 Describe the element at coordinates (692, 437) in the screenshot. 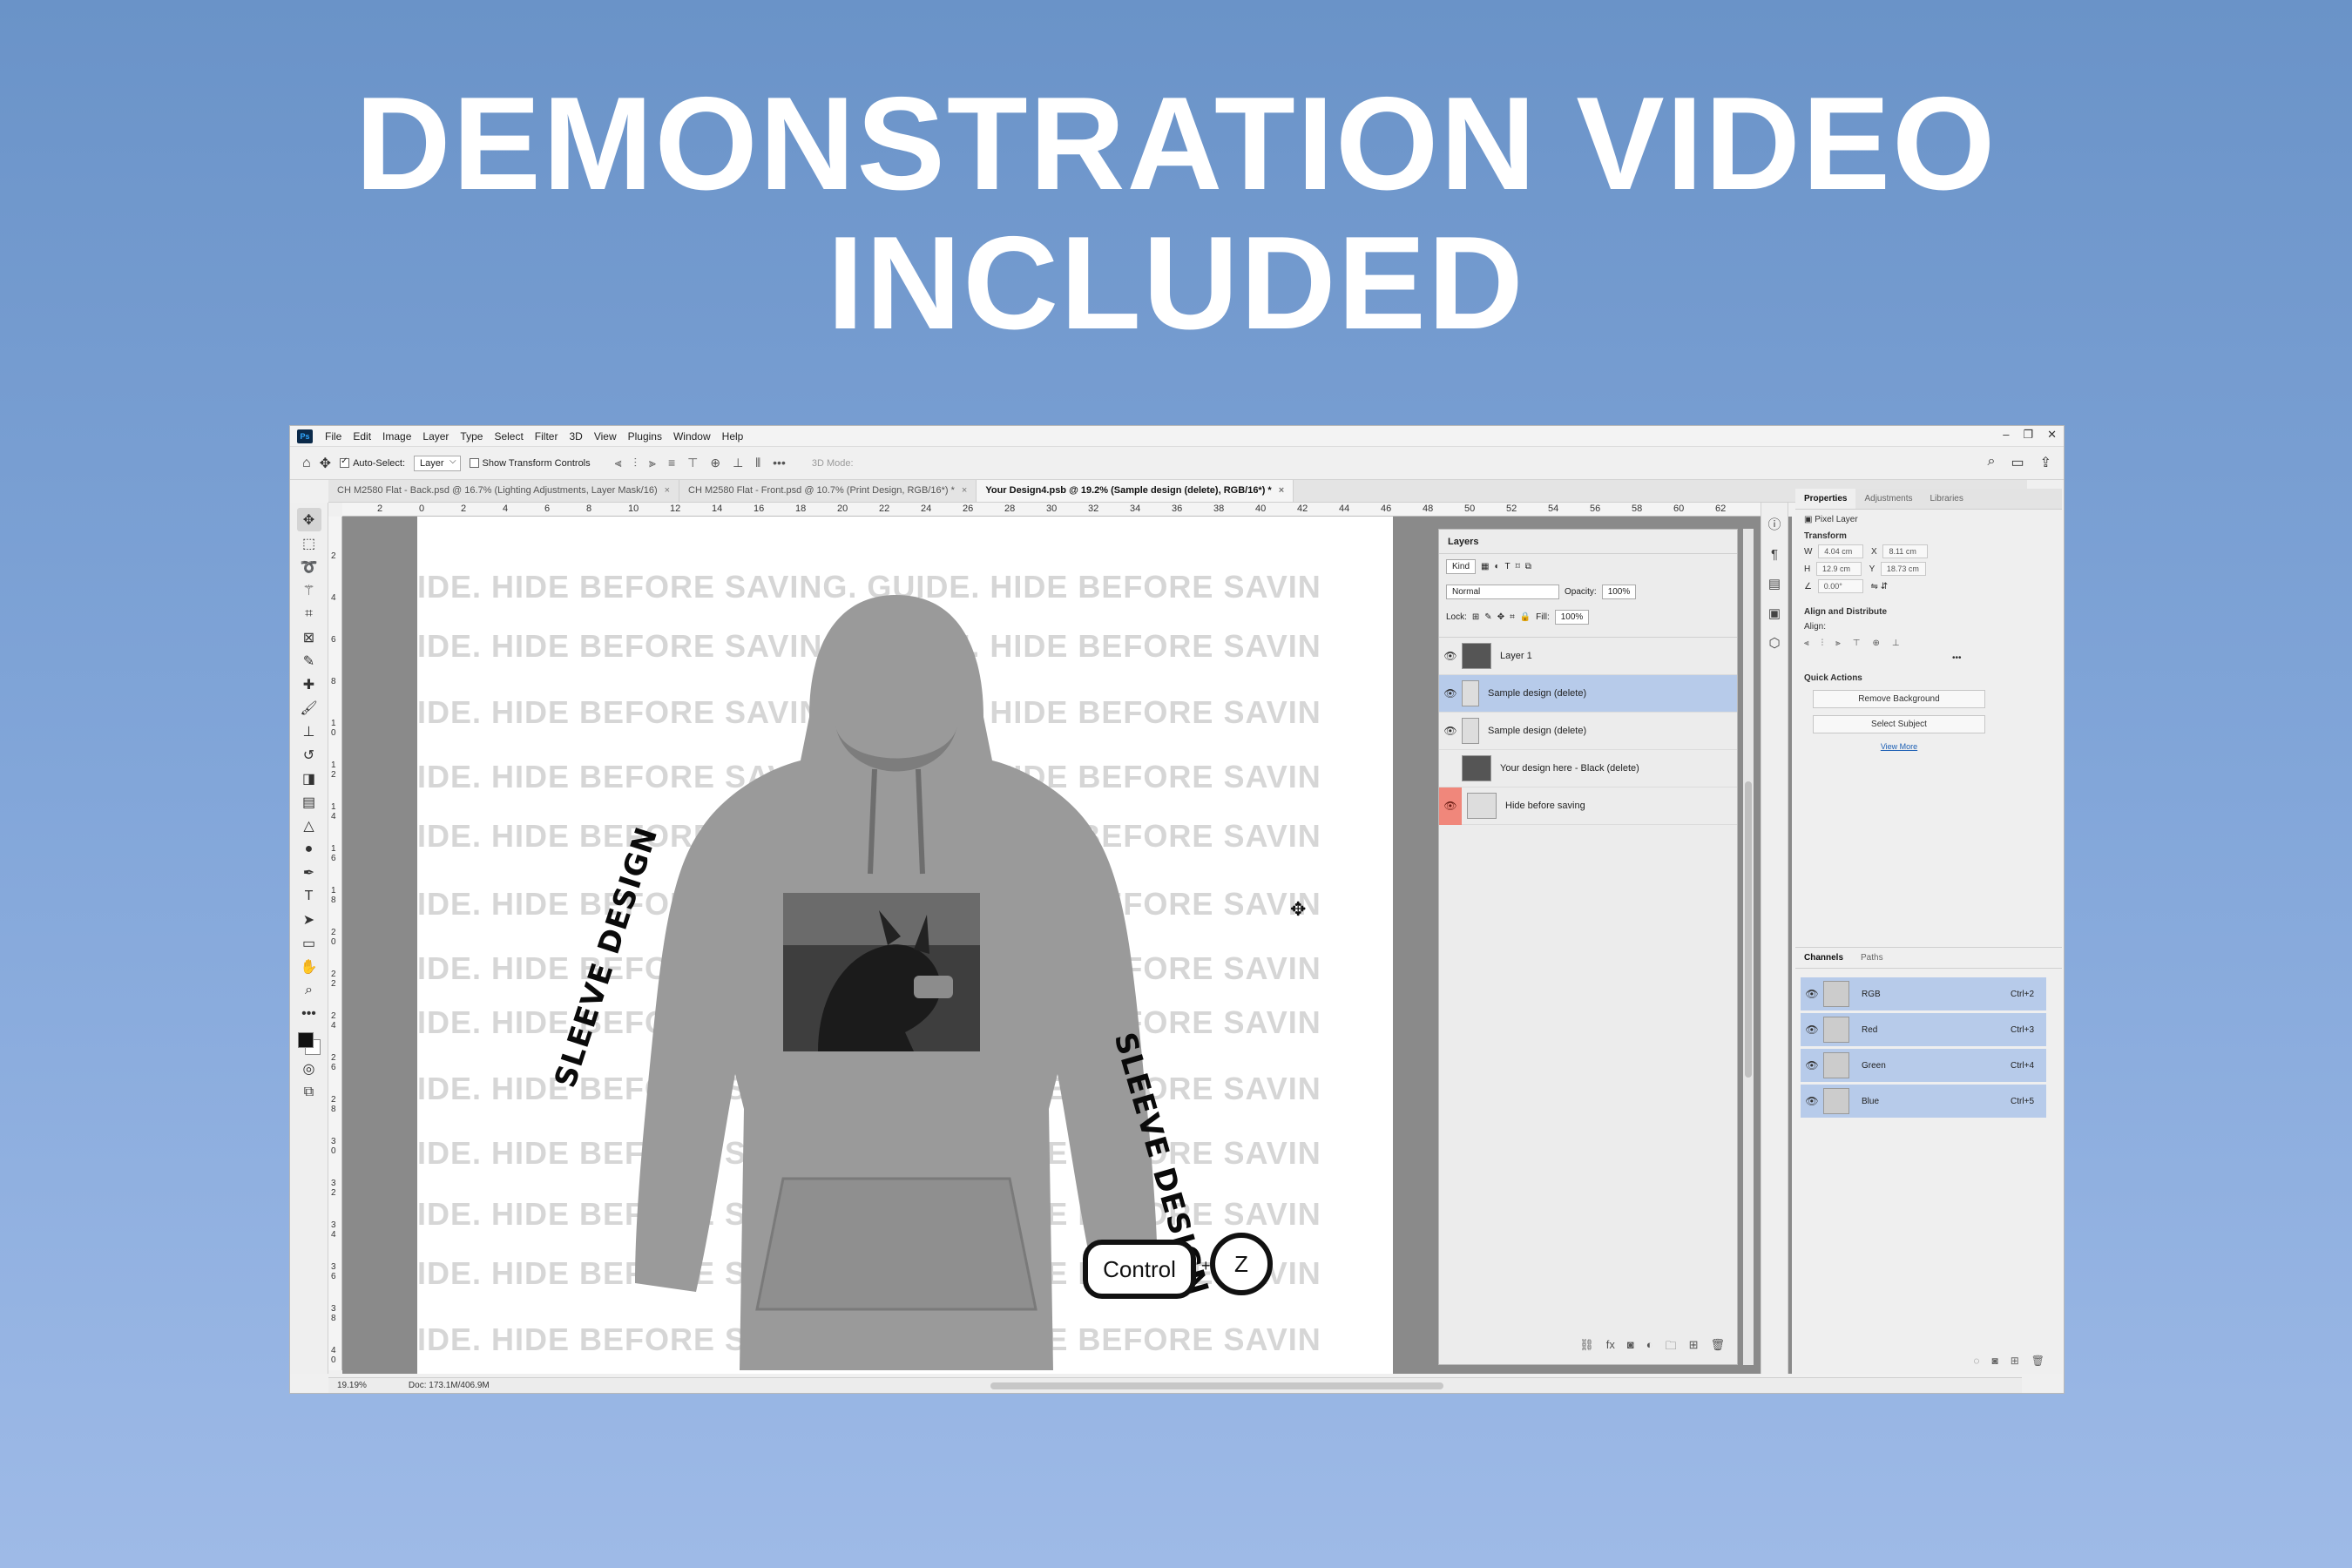

I see `menu-window: Window` at that location.